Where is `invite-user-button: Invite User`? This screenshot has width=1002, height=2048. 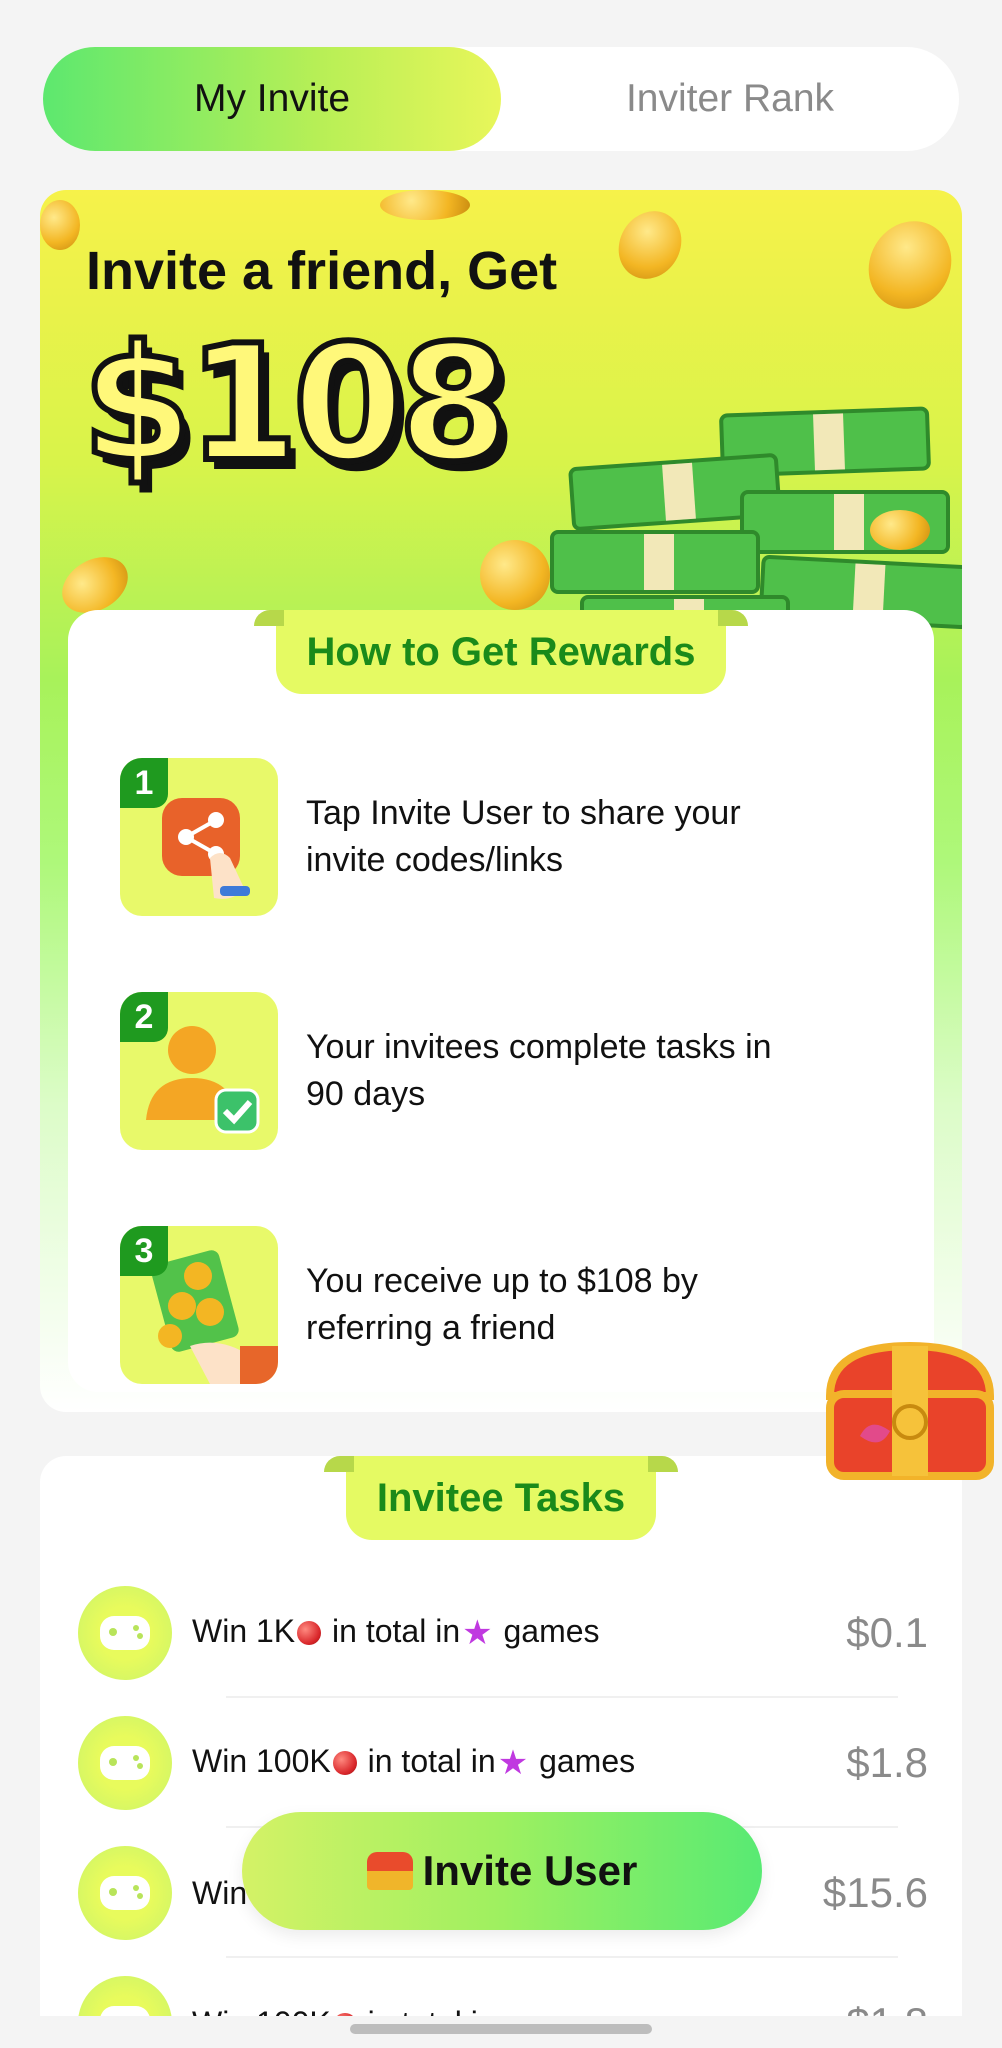
invite-user-button: Invite User is located at coordinates (502, 1871).